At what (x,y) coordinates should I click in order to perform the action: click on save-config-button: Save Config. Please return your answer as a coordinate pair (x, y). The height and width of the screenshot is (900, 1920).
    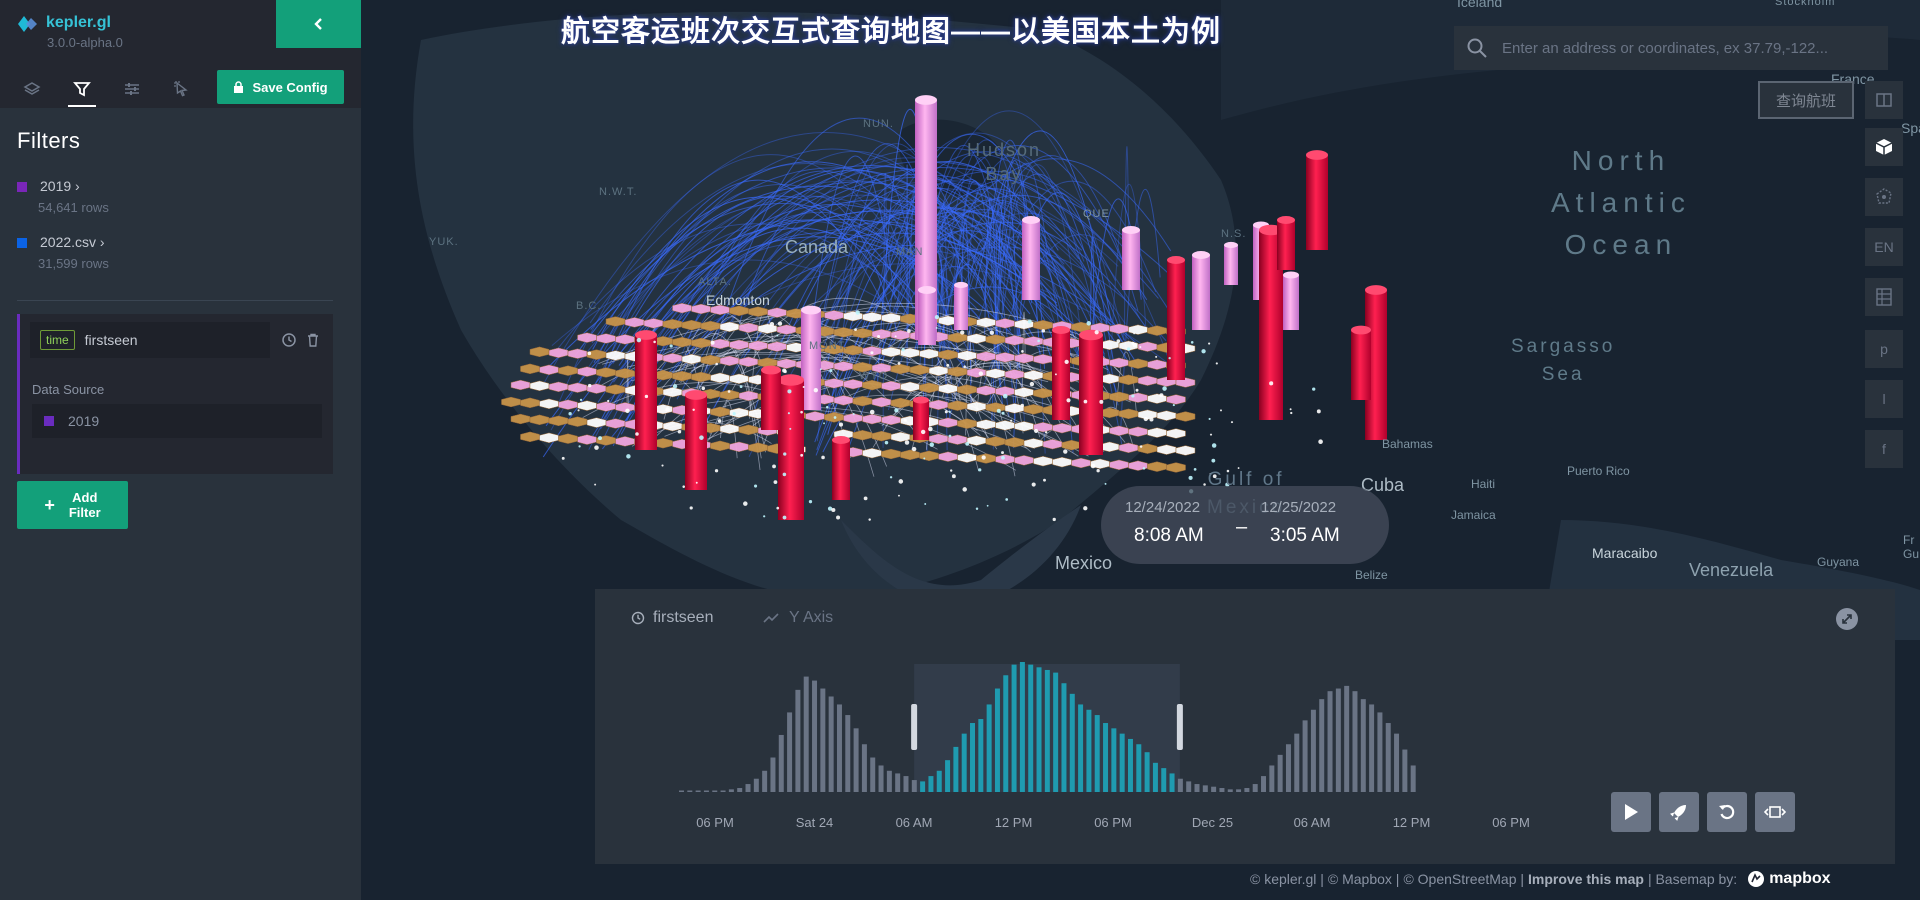
    Looking at the image, I should click on (280, 87).